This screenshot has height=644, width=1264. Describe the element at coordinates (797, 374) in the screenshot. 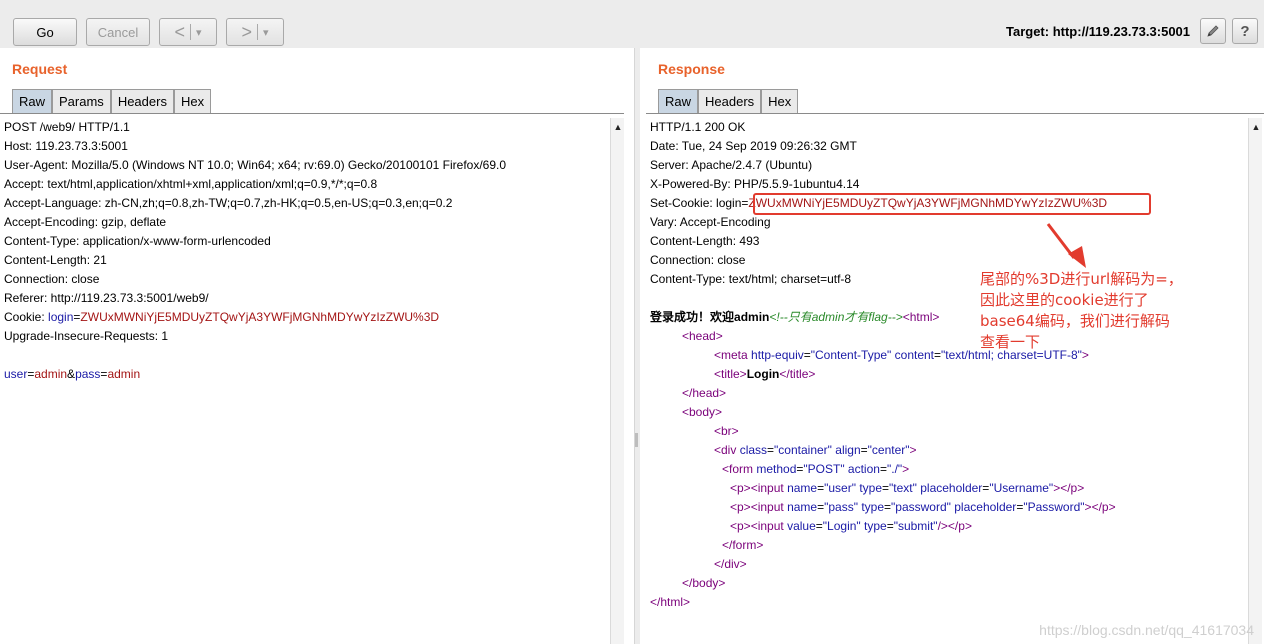

I see `title-close-tag: </title>` at that location.